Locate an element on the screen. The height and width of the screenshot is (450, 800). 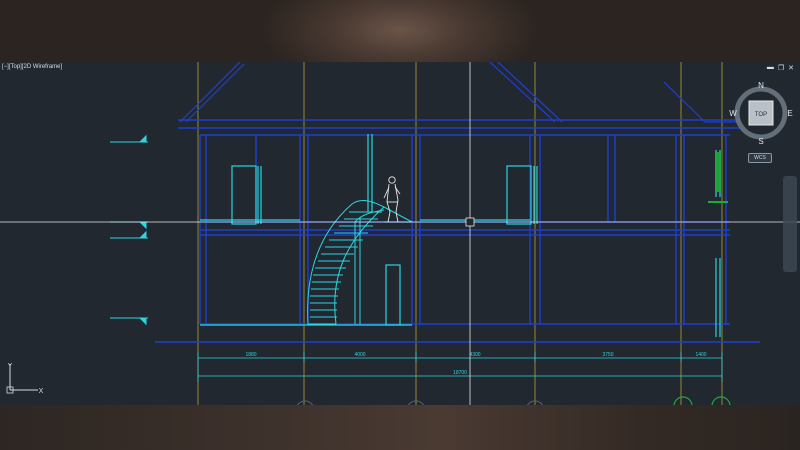
compass-east: E is located at coordinates (789, 113).